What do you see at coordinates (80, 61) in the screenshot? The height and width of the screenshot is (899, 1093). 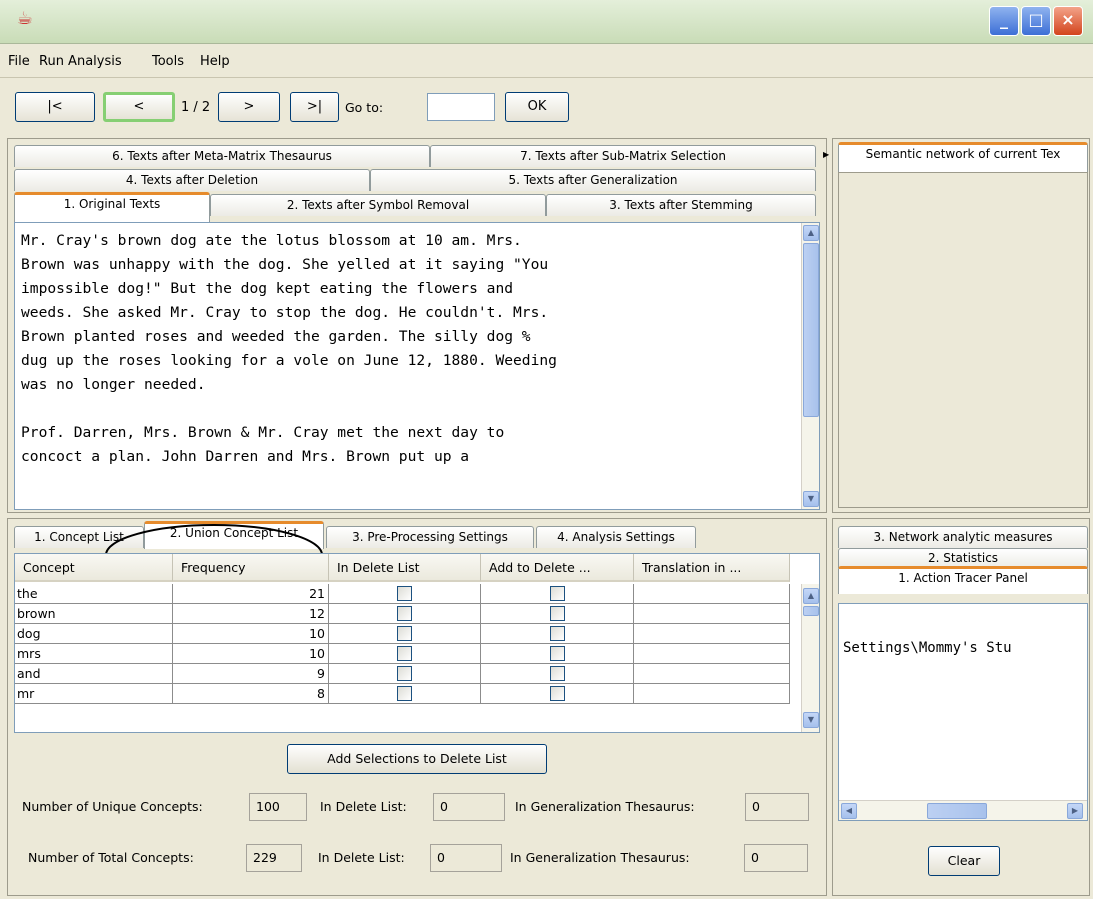 I see `menu-run-analysis: Run Analysis` at bounding box center [80, 61].